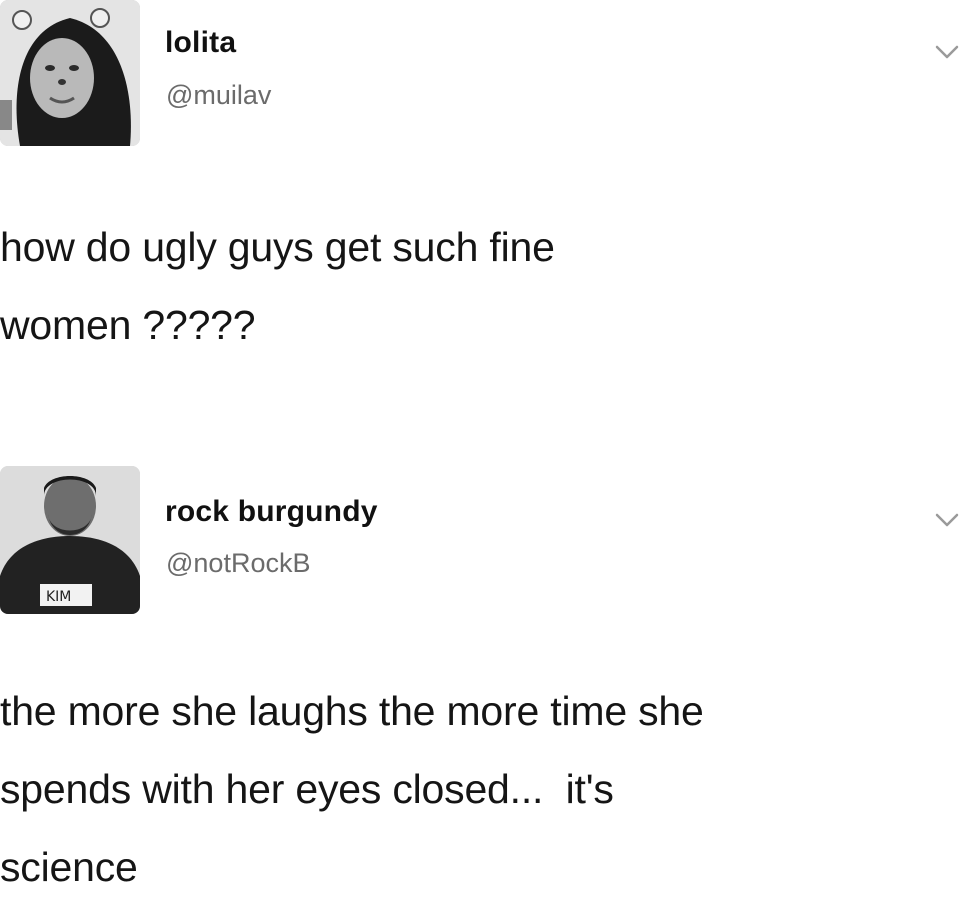 The width and height of the screenshot is (961, 906). What do you see at coordinates (58, 597) in the screenshot?
I see `svg-text: KIM` at bounding box center [58, 597].